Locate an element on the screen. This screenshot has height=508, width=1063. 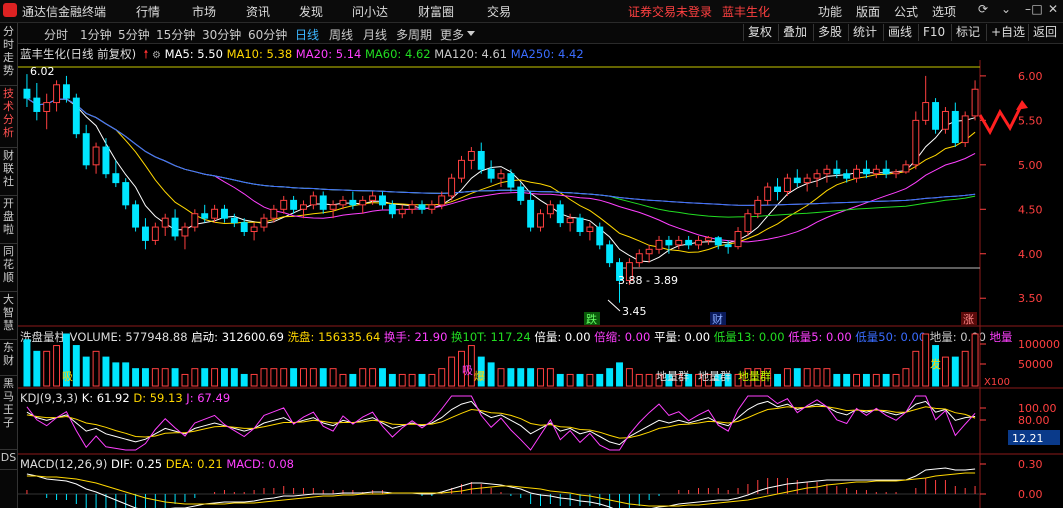
period-30min: 30分钟 is located at coordinates (221, 34).